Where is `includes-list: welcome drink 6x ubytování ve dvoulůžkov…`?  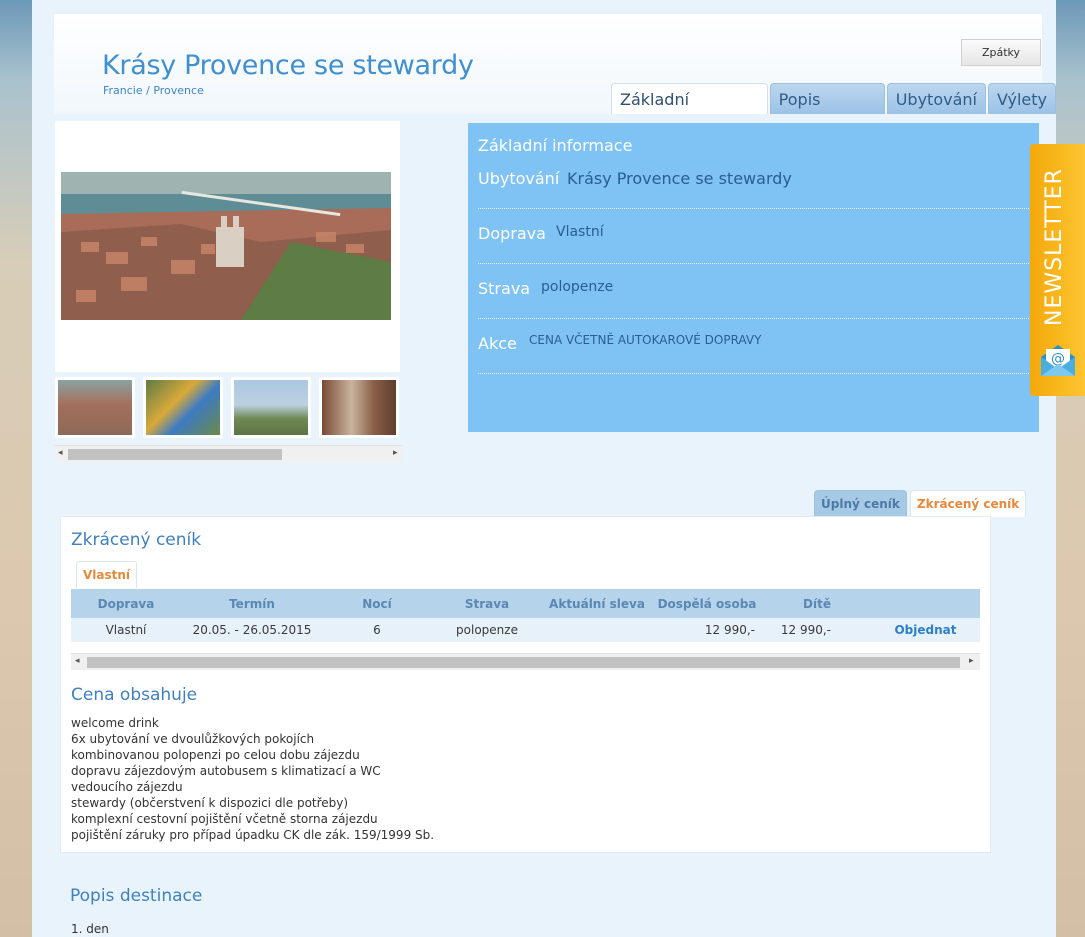 includes-list: welcome drink 6x ubytování ve dvoulůžkov… is located at coordinates (252, 779).